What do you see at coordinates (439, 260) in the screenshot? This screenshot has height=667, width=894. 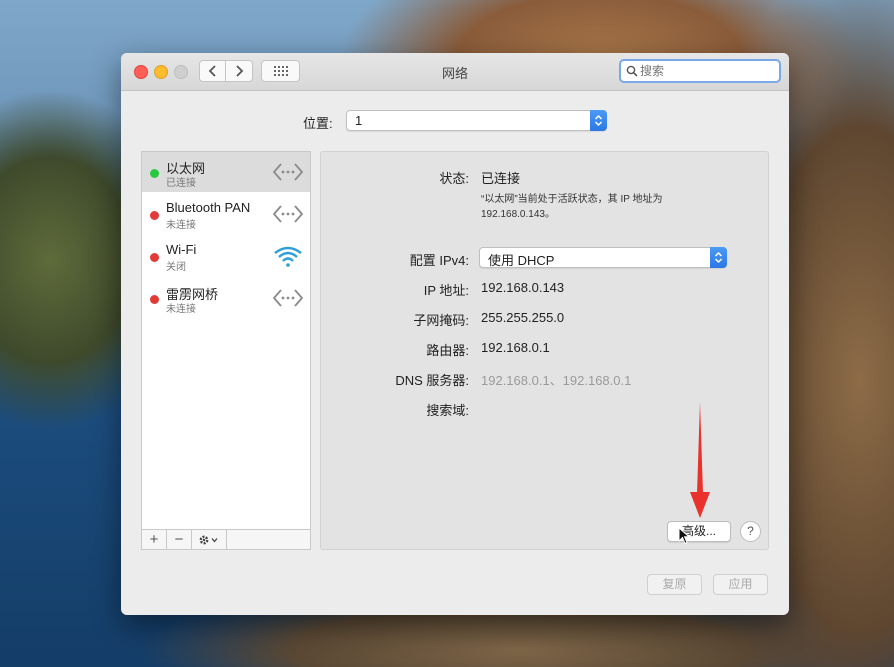 I see `configure-ipv4-label: 配置 IPv4:` at bounding box center [439, 260].